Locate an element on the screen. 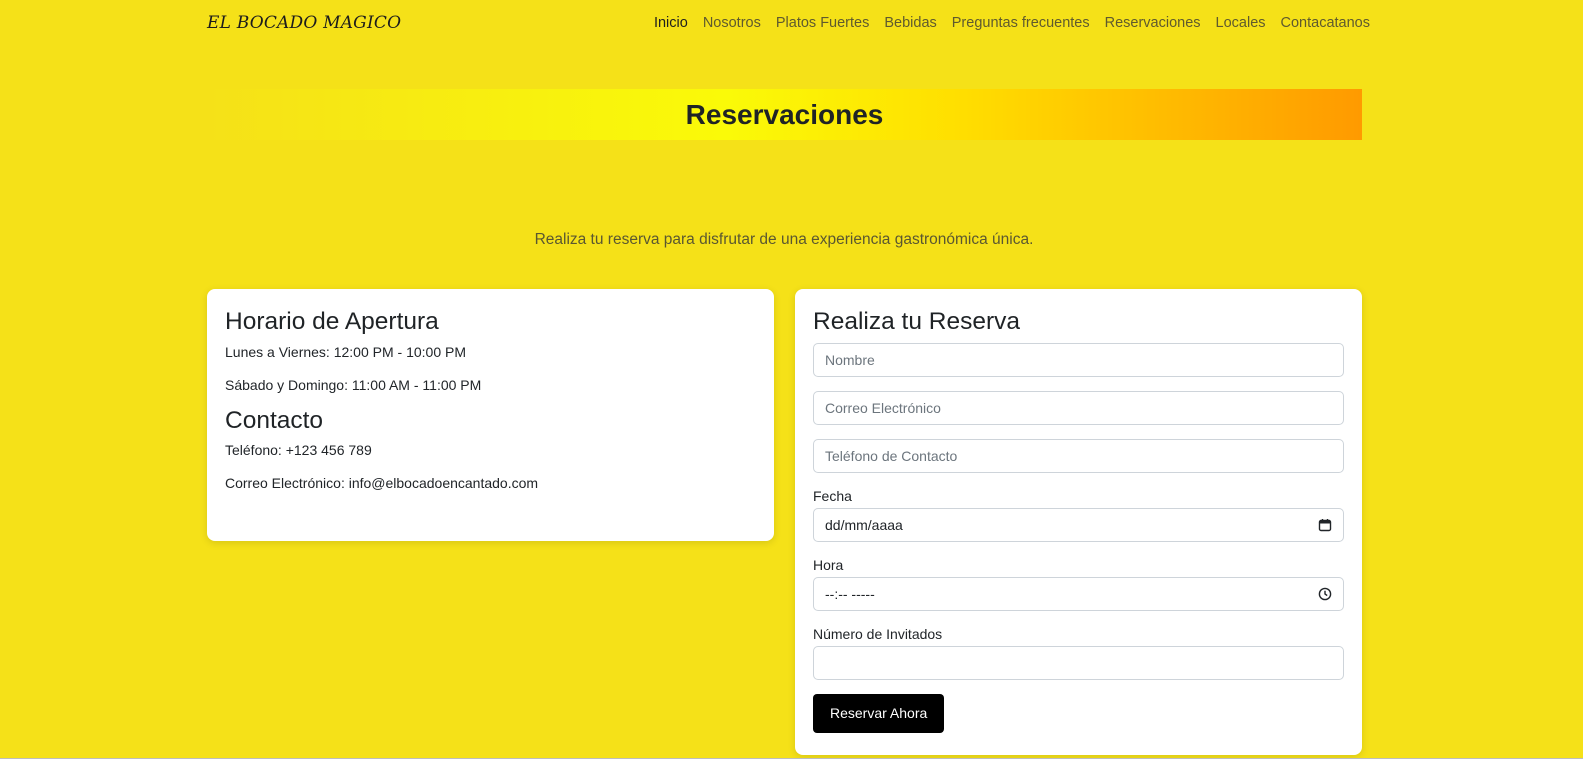 The height and width of the screenshot is (768, 1583). date-label: Fecha is located at coordinates (832, 496).